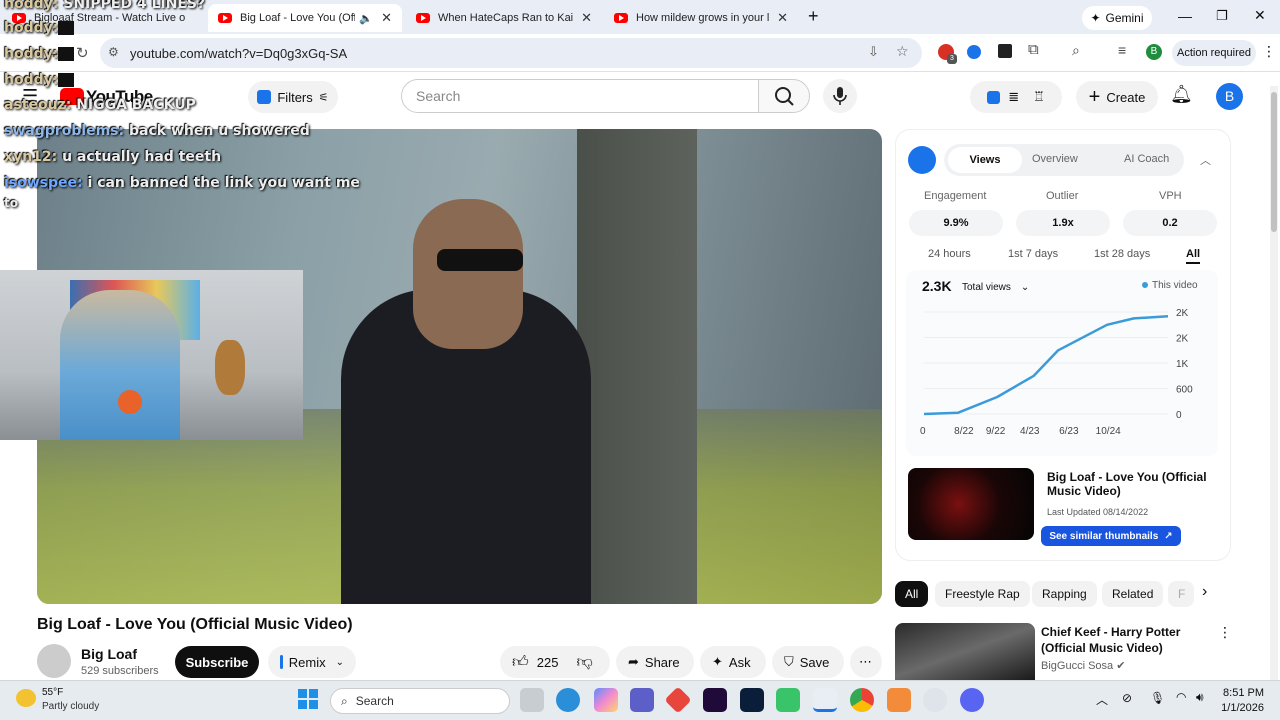  What do you see at coordinates (1102, 699) in the screenshot?
I see `tray-chevron-icon: ︿` at bounding box center [1102, 699].